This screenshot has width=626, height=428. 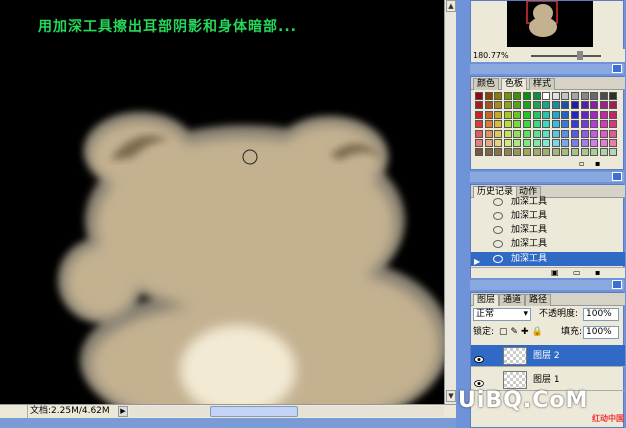 I want to click on status-zoom-field, so click(x=14, y=411).